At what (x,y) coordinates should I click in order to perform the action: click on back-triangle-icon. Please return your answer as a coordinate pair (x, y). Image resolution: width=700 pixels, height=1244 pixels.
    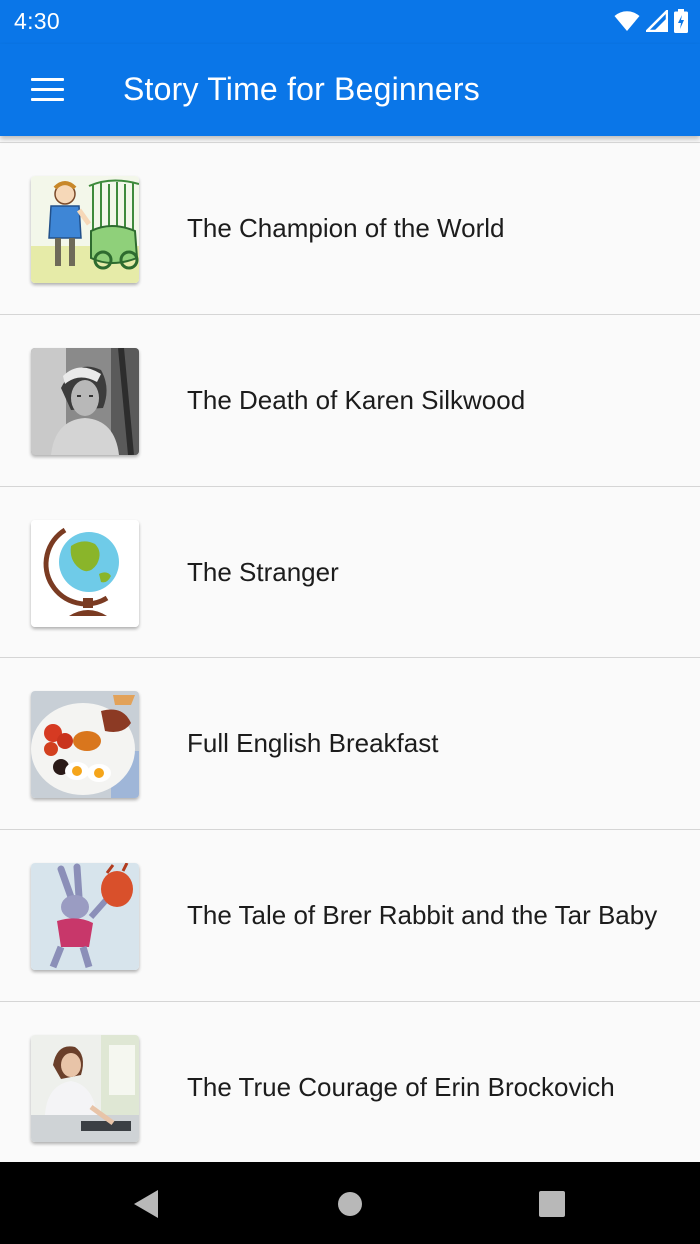
    Looking at the image, I should click on (148, 1204).